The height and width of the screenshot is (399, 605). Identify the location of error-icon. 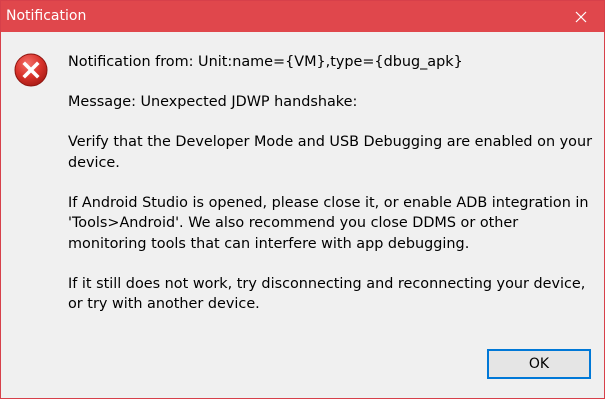
(31, 70).